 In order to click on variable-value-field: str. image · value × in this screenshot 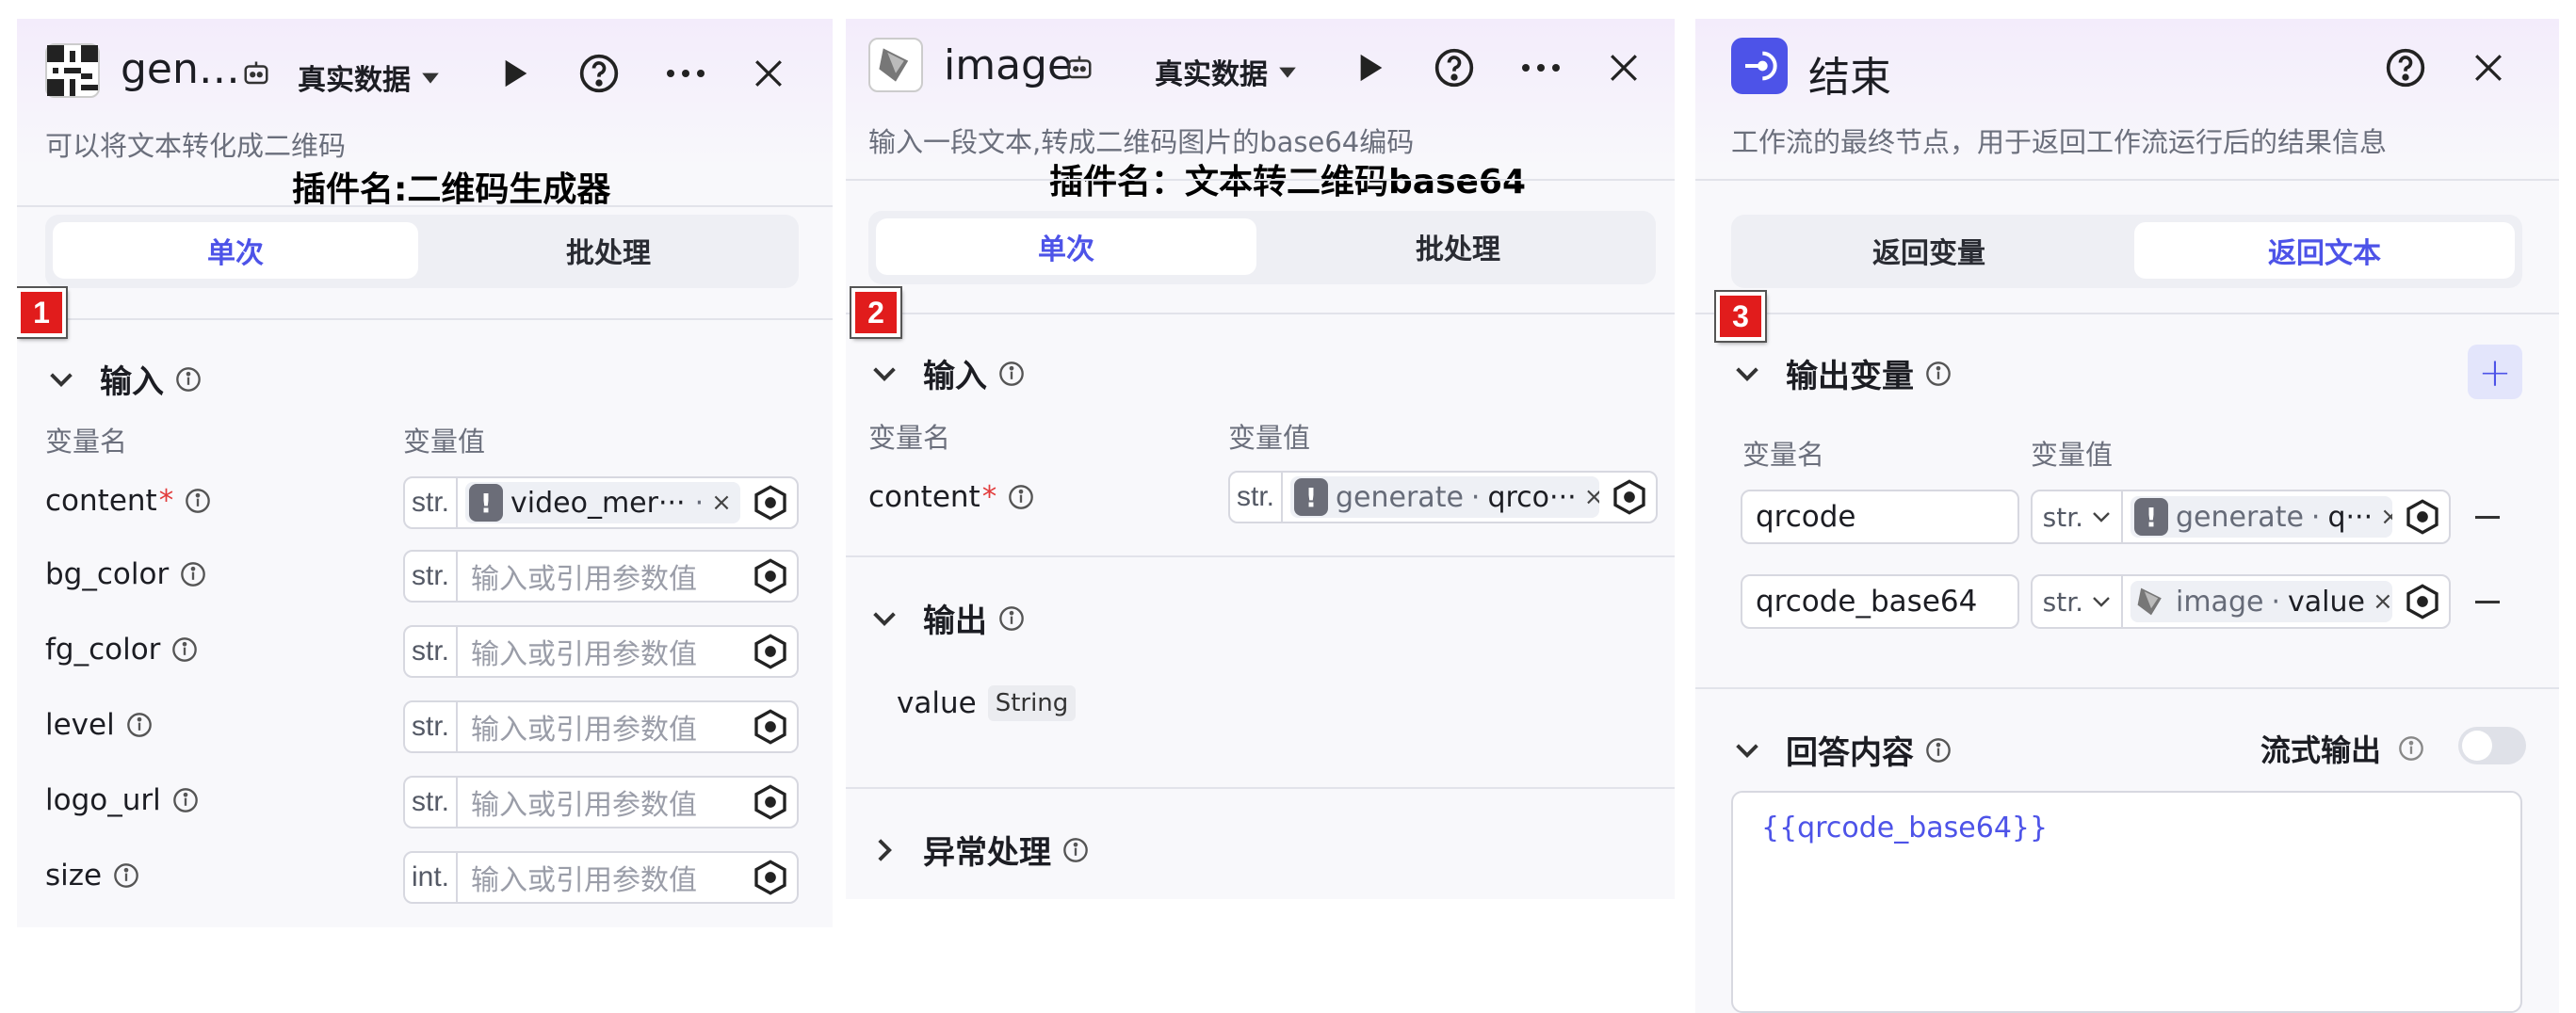, I will do `click(2241, 601)`.